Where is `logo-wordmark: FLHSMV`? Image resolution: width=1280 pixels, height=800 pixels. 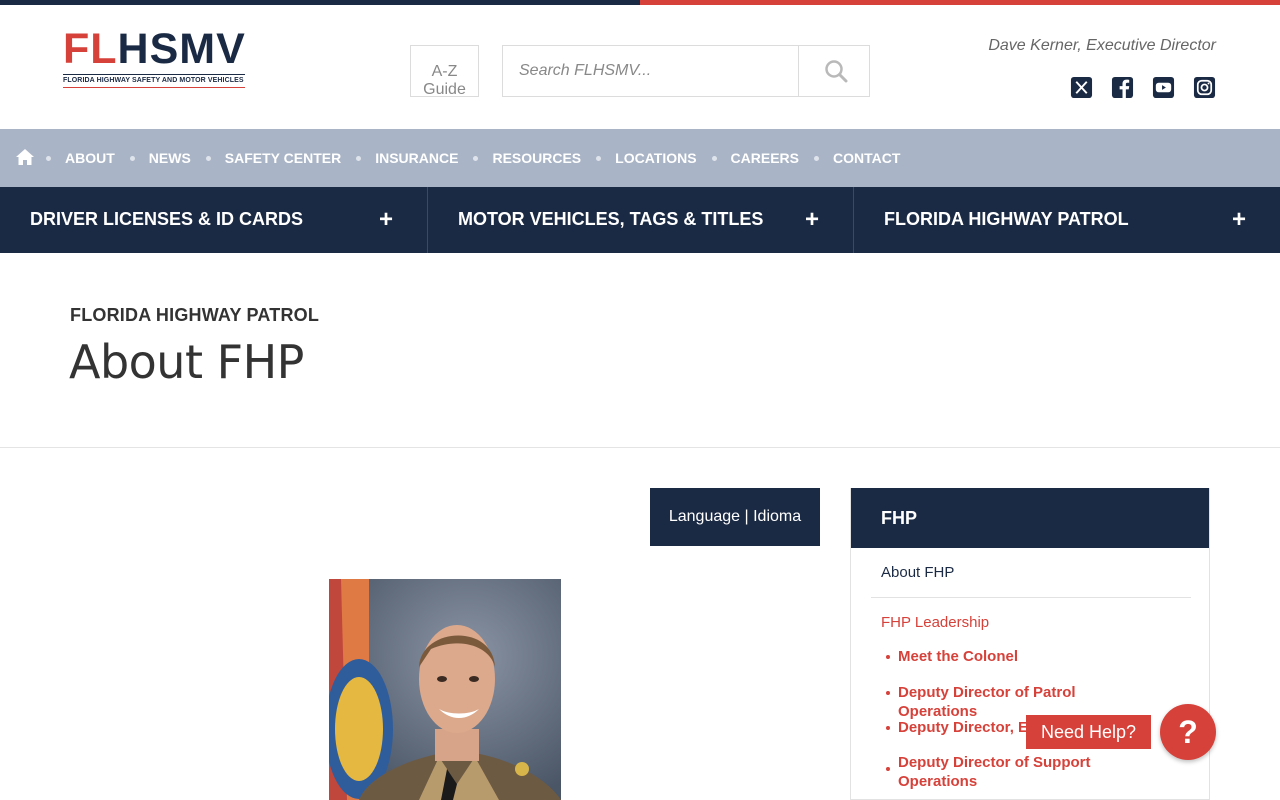
logo-wordmark: FLHSMV is located at coordinates (154, 49).